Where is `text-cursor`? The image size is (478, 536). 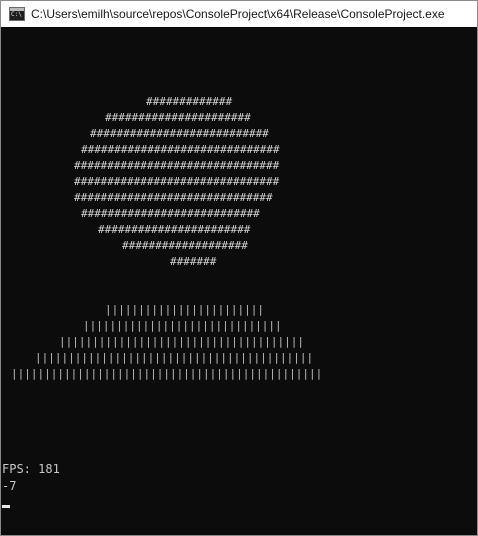
text-cursor is located at coordinates (6, 506).